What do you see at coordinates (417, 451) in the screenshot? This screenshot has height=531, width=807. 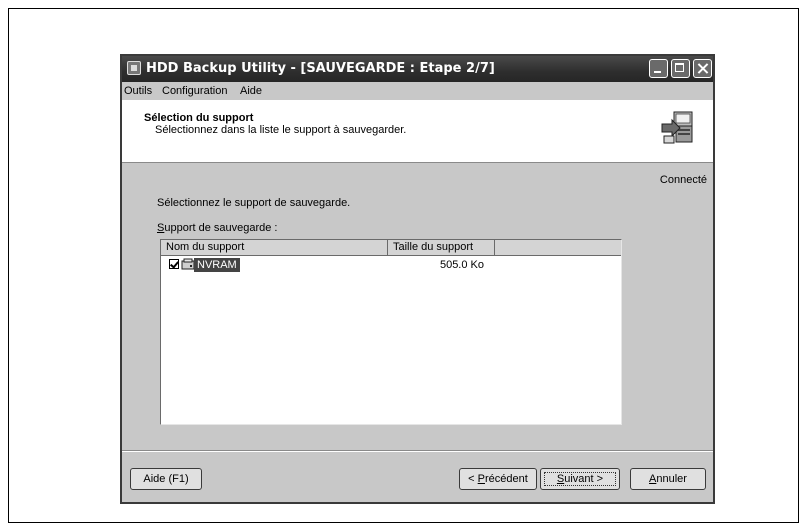 I see `footer-separator` at bounding box center [417, 451].